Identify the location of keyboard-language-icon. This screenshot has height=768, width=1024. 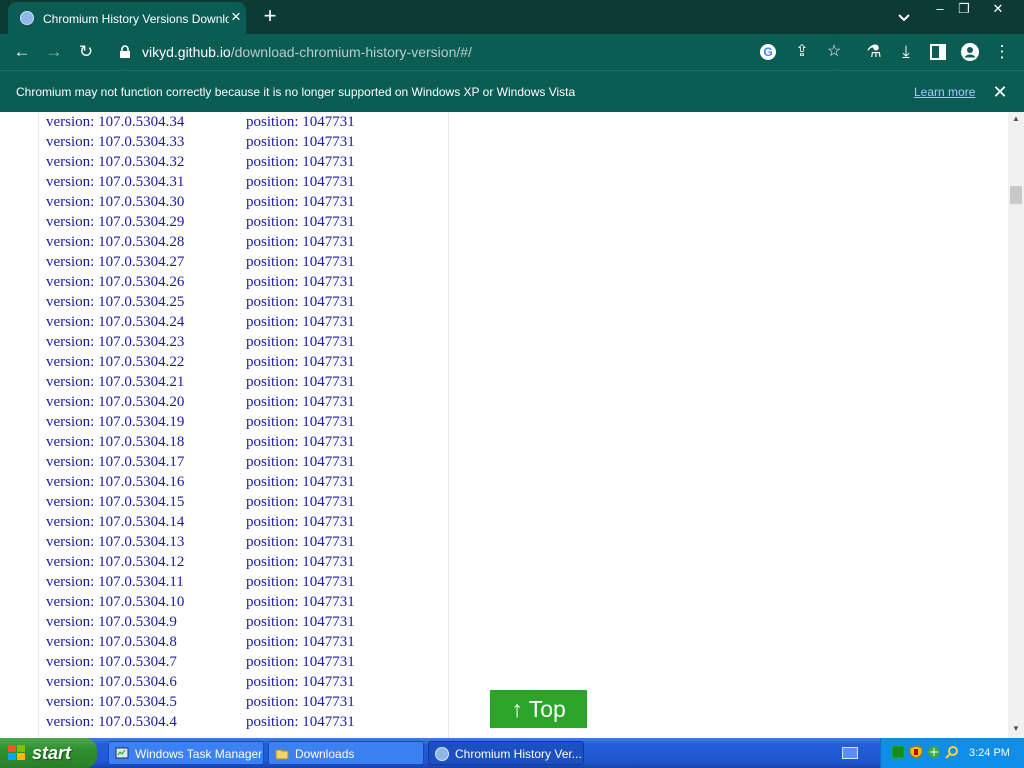
(850, 753).